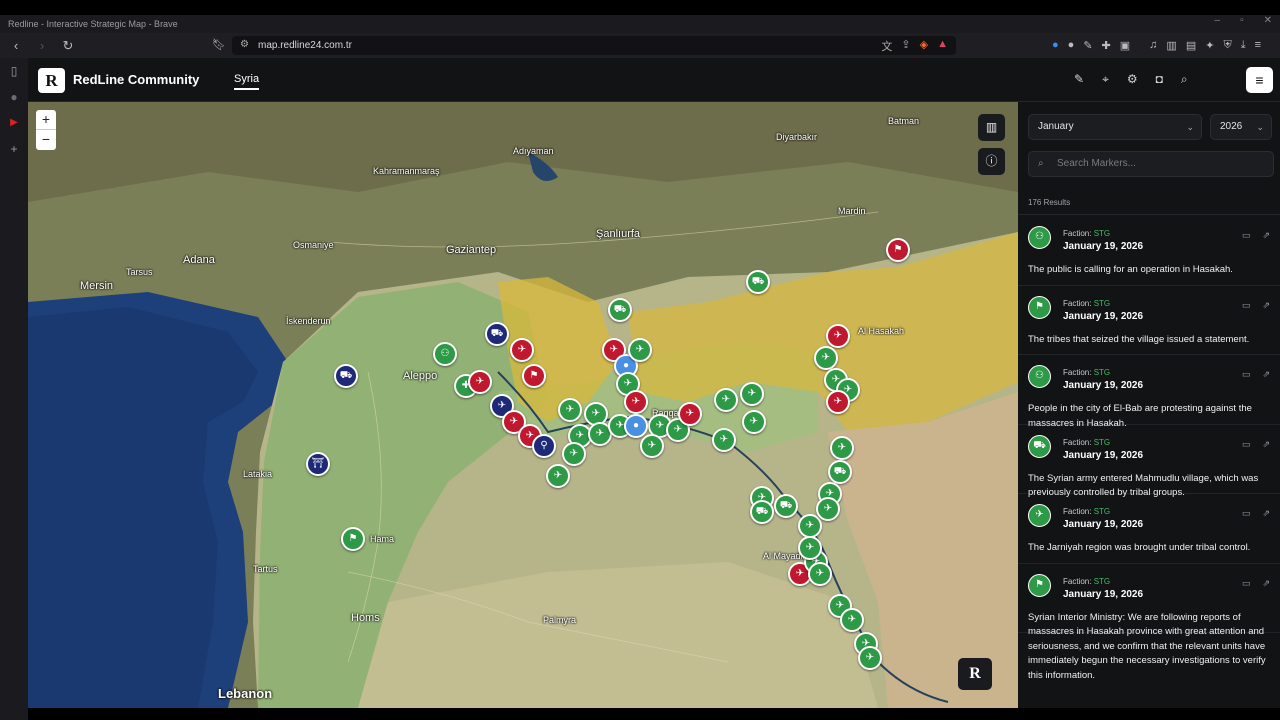 This screenshot has height=720, width=1280. Describe the element at coordinates (1218, 20) in the screenshot. I see `minimize-icon: –` at that location.